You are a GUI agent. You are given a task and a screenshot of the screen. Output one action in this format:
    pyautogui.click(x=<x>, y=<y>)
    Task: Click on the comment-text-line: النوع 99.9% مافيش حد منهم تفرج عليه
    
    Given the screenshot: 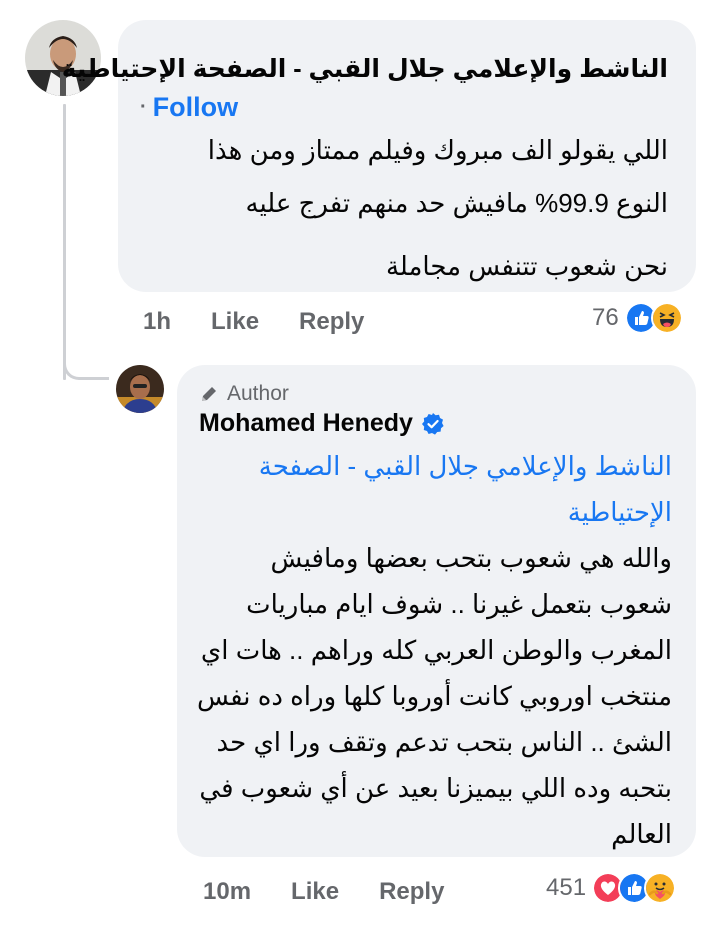 What is the action you would take?
    pyautogui.click(x=457, y=203)
    